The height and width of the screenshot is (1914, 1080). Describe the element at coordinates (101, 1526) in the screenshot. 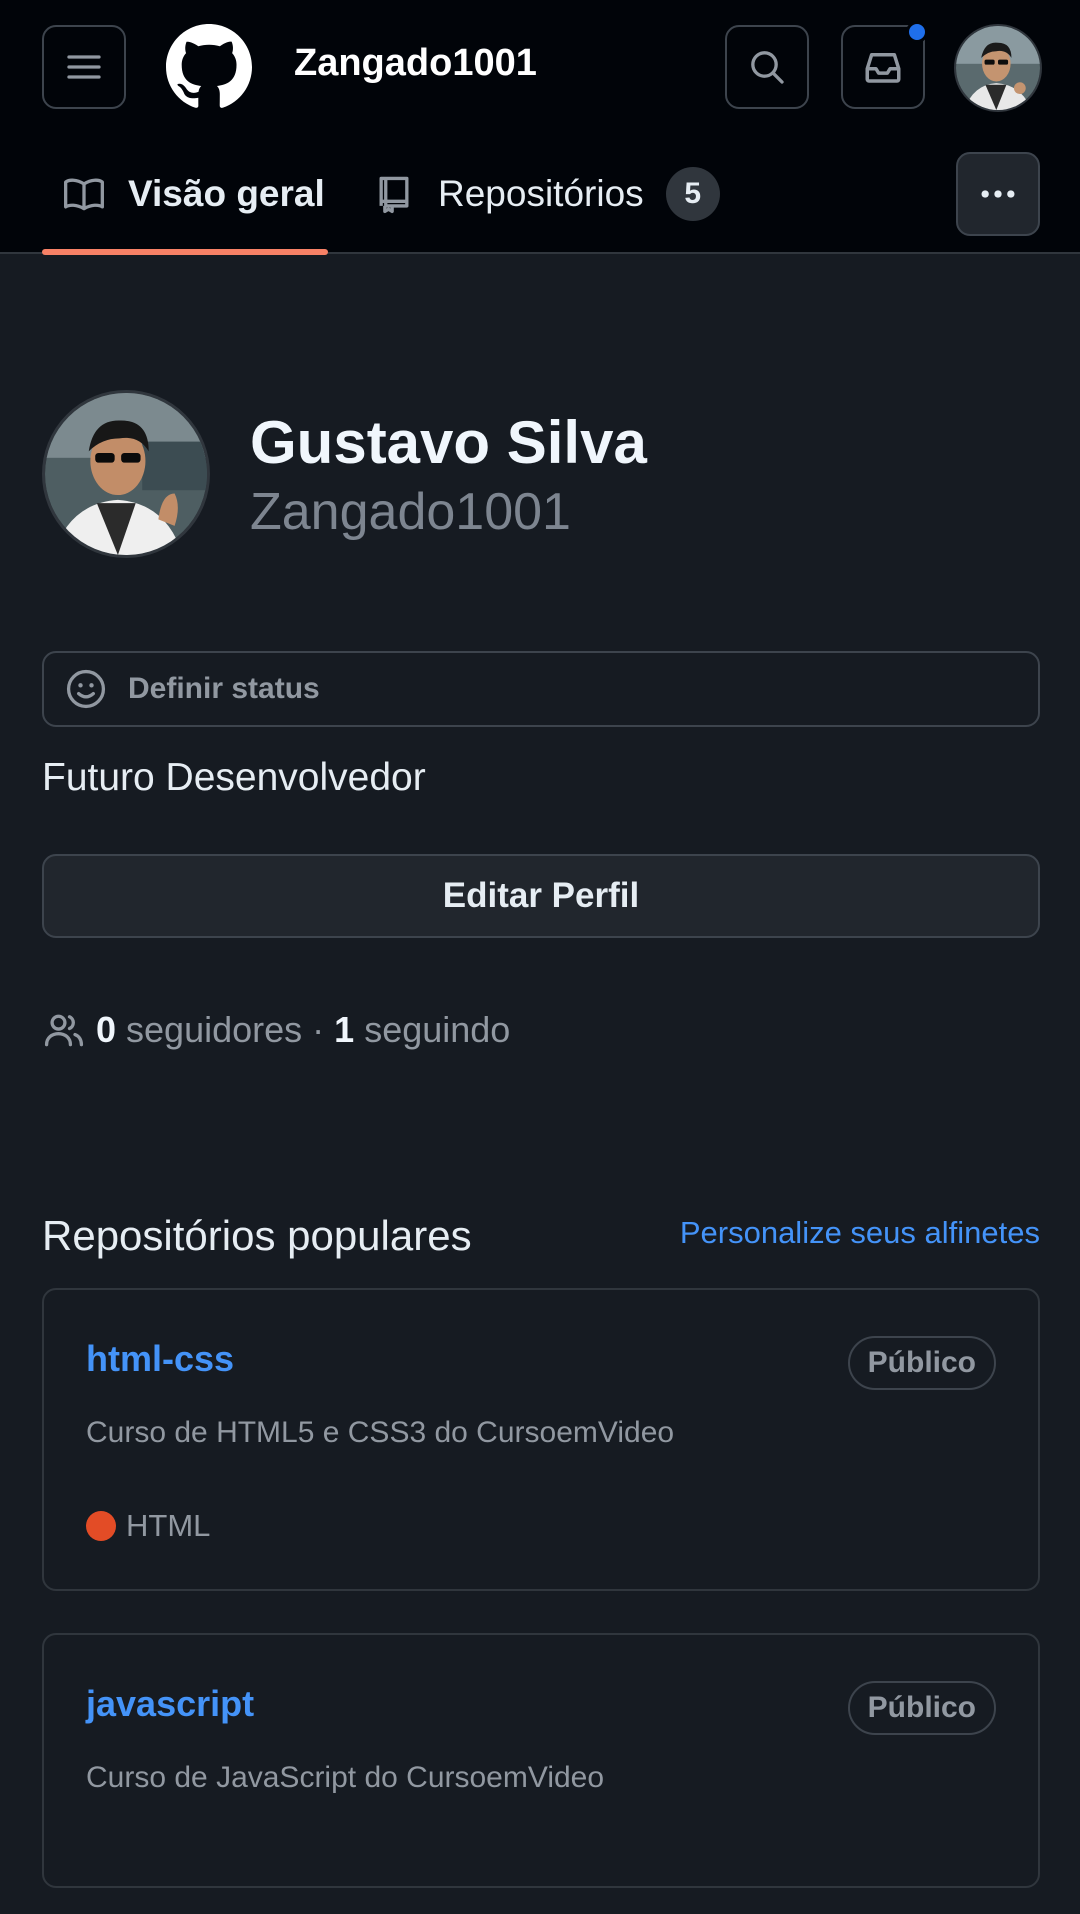

I see `language-color-dot` at that location.